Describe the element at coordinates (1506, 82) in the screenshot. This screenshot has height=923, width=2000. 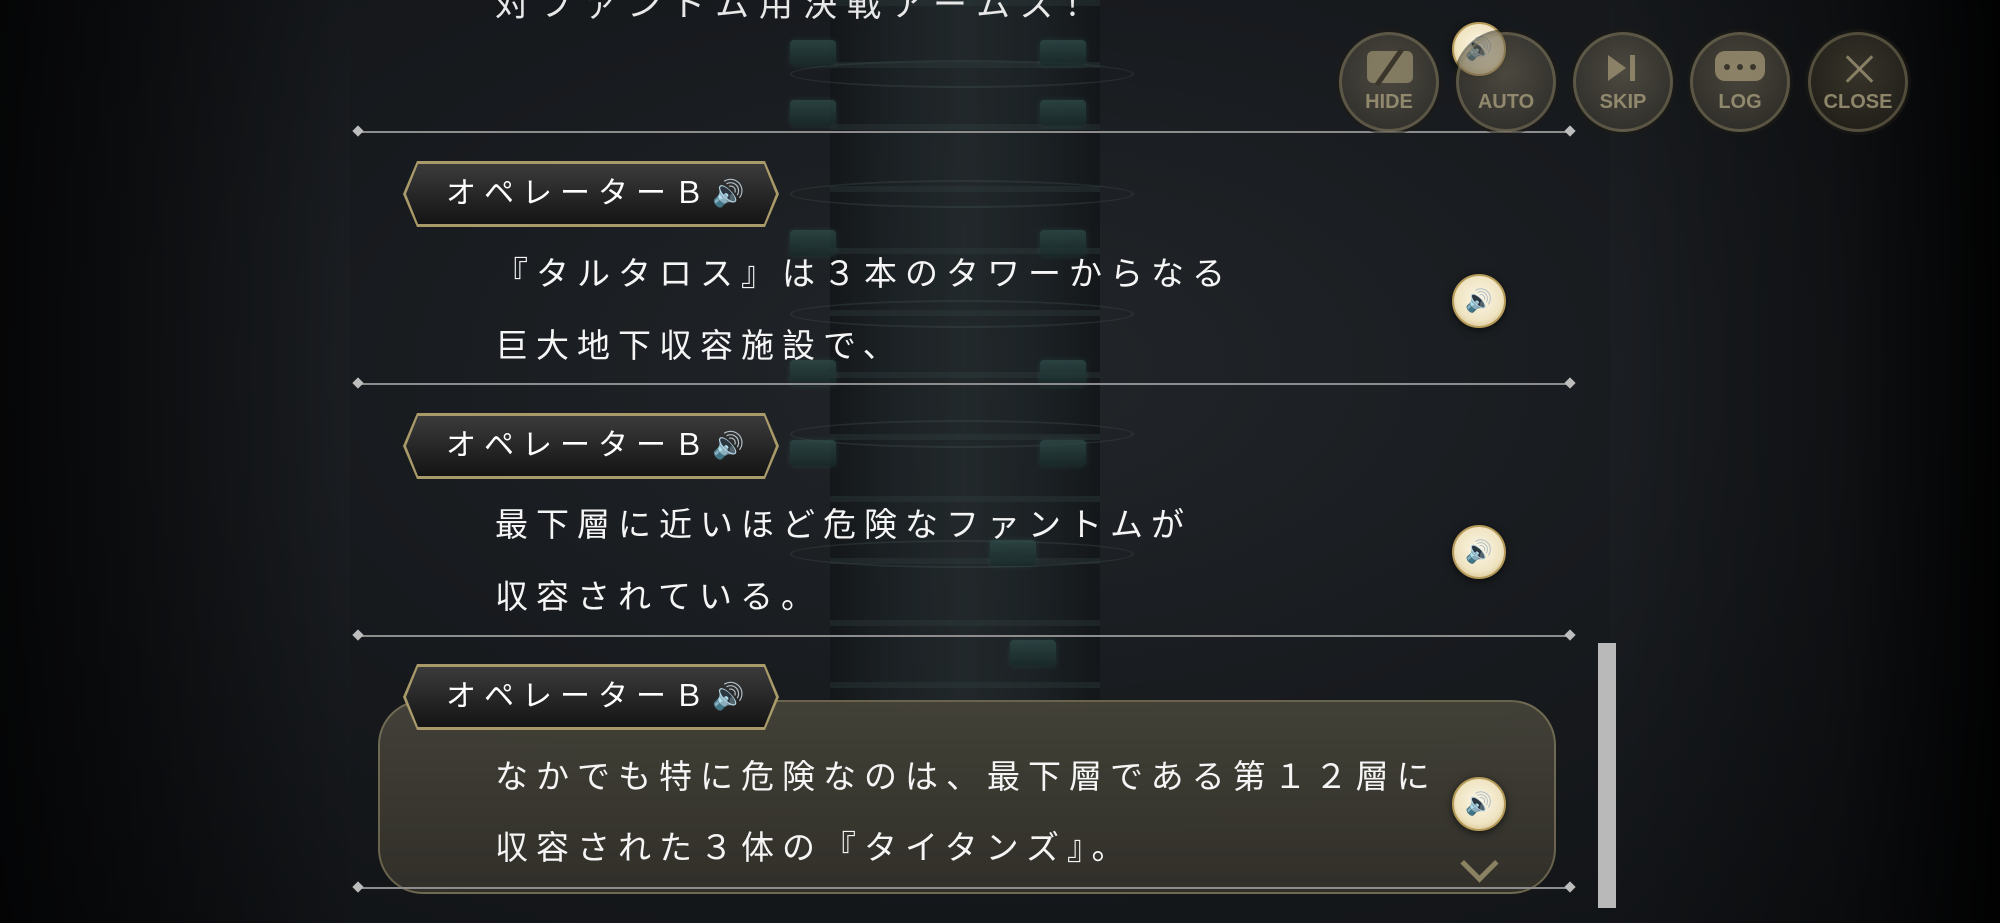
I see `auto-button: AUTO` at that location.